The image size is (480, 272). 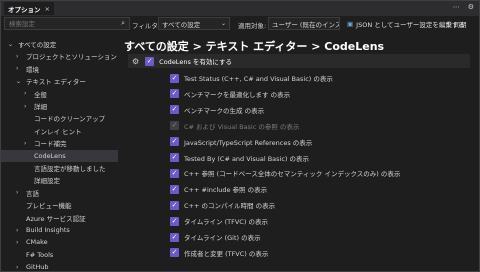 I want to click on sidebar-item: 言語設定が移動しました, so click(x=53, y=168).